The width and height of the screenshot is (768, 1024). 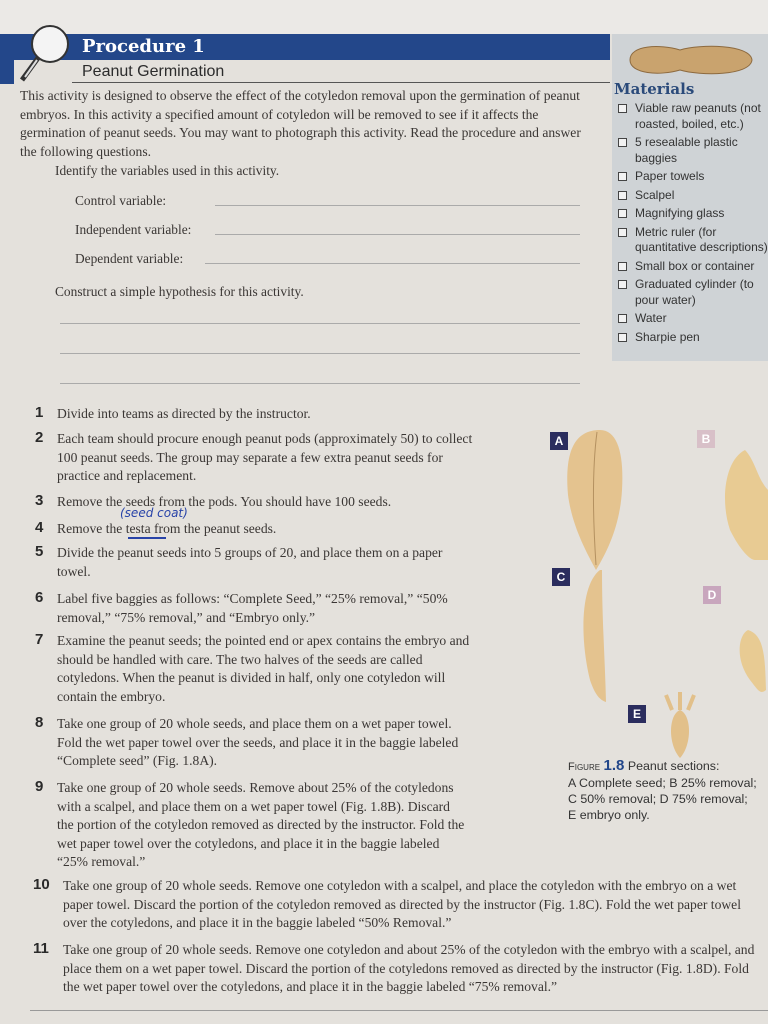 I want to click on procedure-title: Procedure 1, so click(x=143, y=46).